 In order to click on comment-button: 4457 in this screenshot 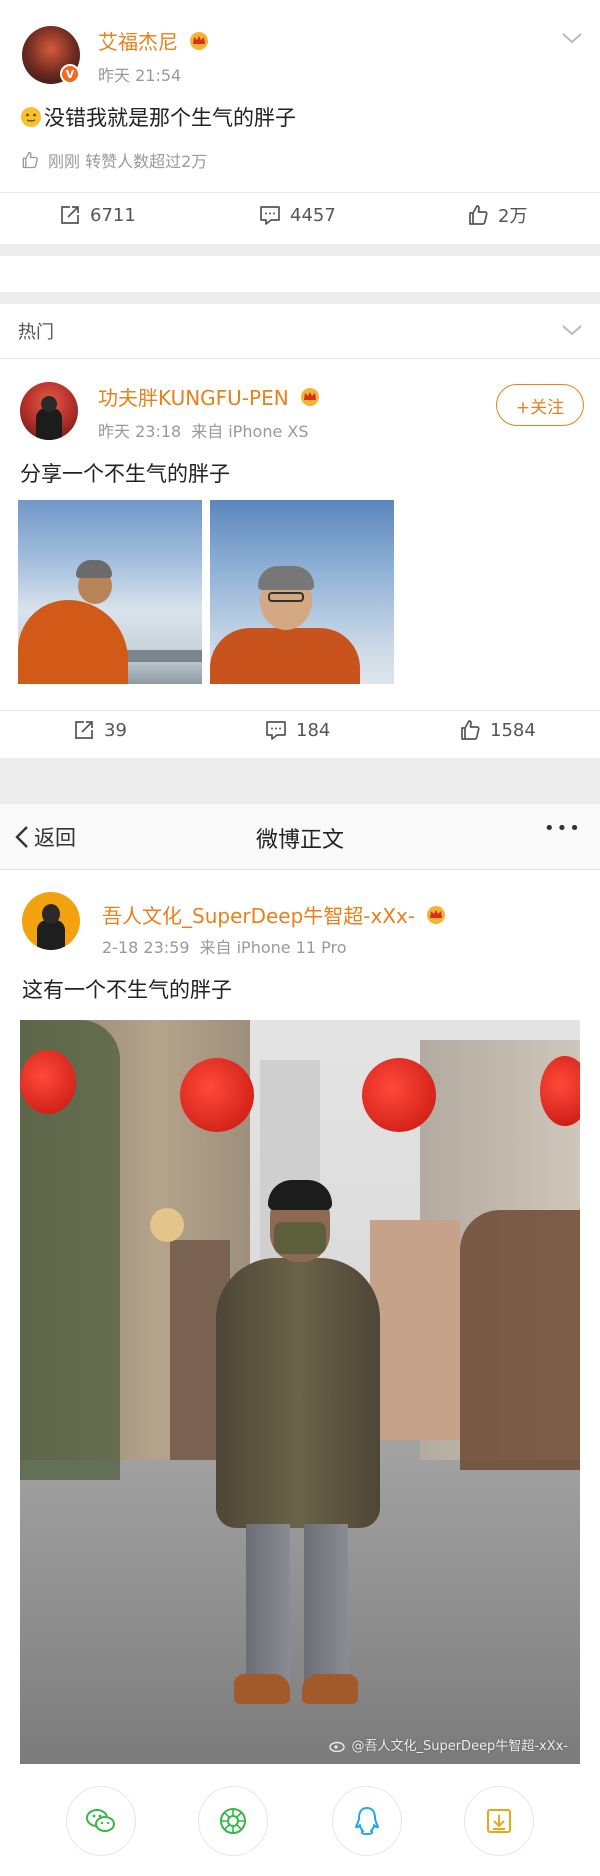, I will do `click(297, 215)`.